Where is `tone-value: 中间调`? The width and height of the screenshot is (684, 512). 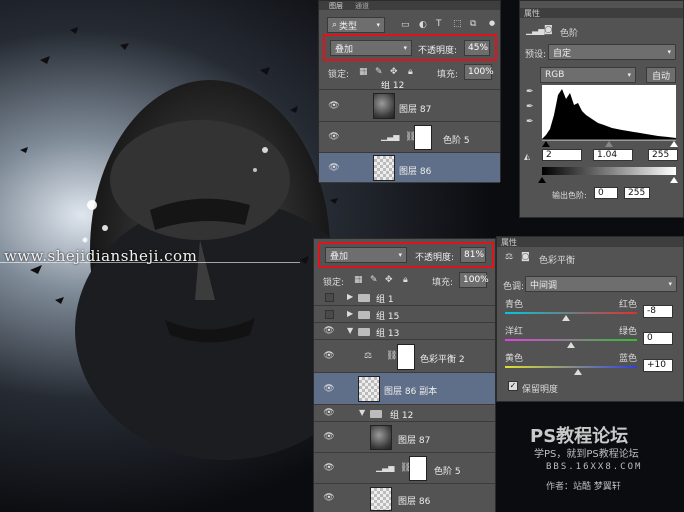
tone-value: 中间调 is located at coordinates (544, 285).